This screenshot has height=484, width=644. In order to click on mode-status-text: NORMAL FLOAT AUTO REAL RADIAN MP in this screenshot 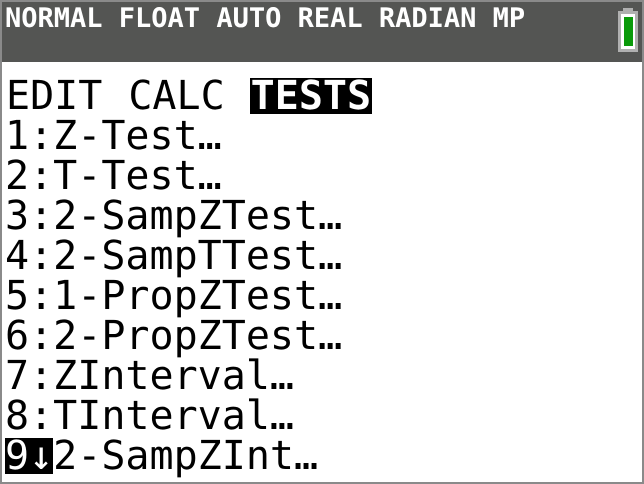, I will do `click(265, 19)`.